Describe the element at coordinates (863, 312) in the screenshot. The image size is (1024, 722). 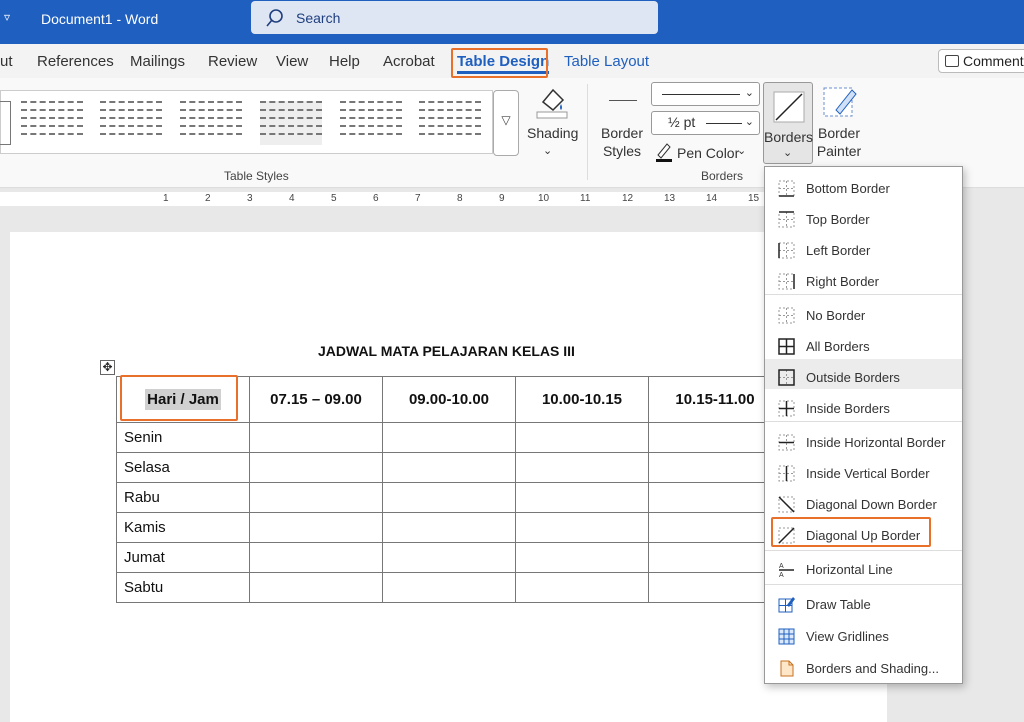
I see `menu-item-no-border: No Border` at that location.